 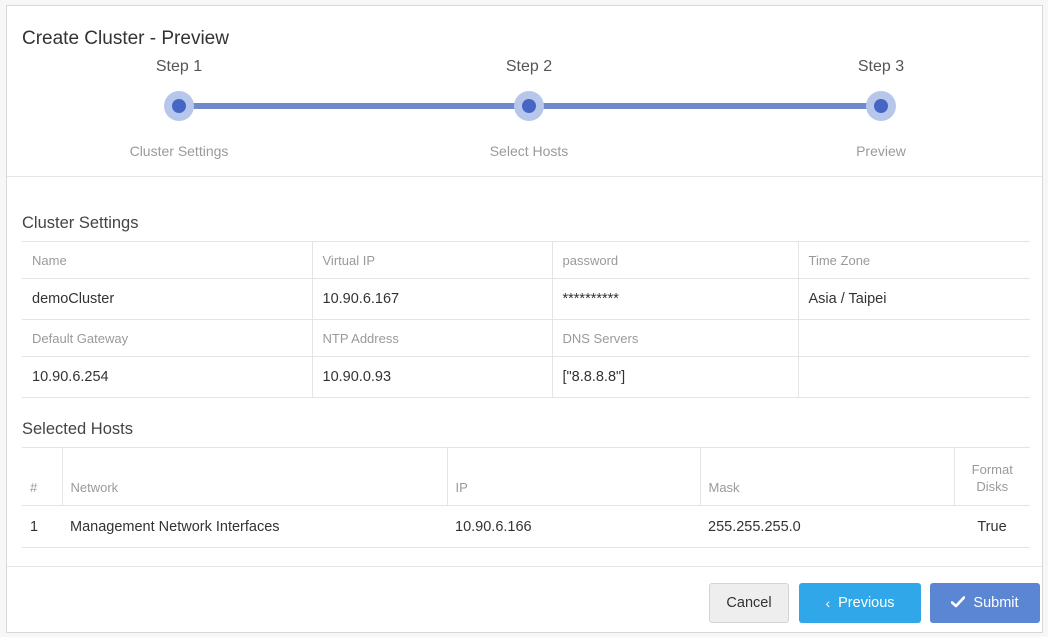 I want to click on host-mask-cell: 255.255.255.0, so click(x=827, y=526).